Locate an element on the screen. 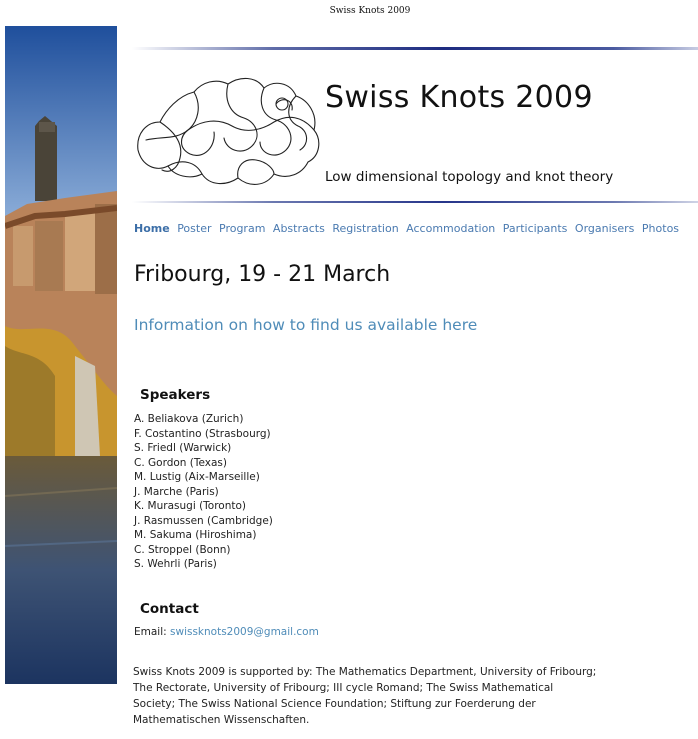  speakers-title: Speakers is located at coordinates (175, 395).